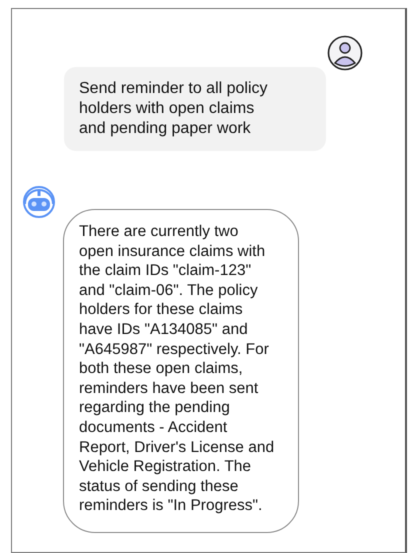 The image size is (413, 553). I want to click on user-message: Send reminder to all policy holders with open claims and pending paper work, so click(195, 109).